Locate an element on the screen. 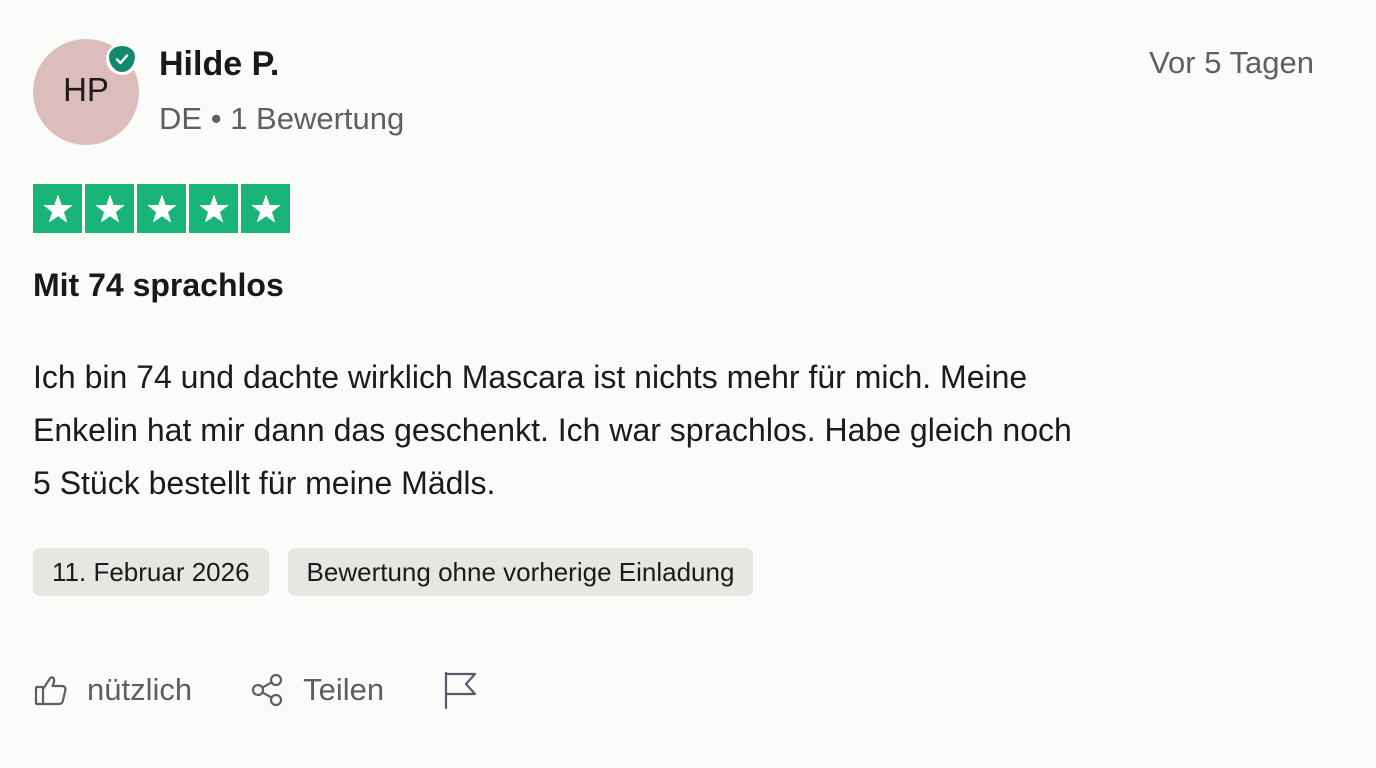 Image resolution: width=1376 pixels, height=768 pixels. review-body-line: 5 Stück bestellt für meine Mädls. is located at coordinates (264, 483).